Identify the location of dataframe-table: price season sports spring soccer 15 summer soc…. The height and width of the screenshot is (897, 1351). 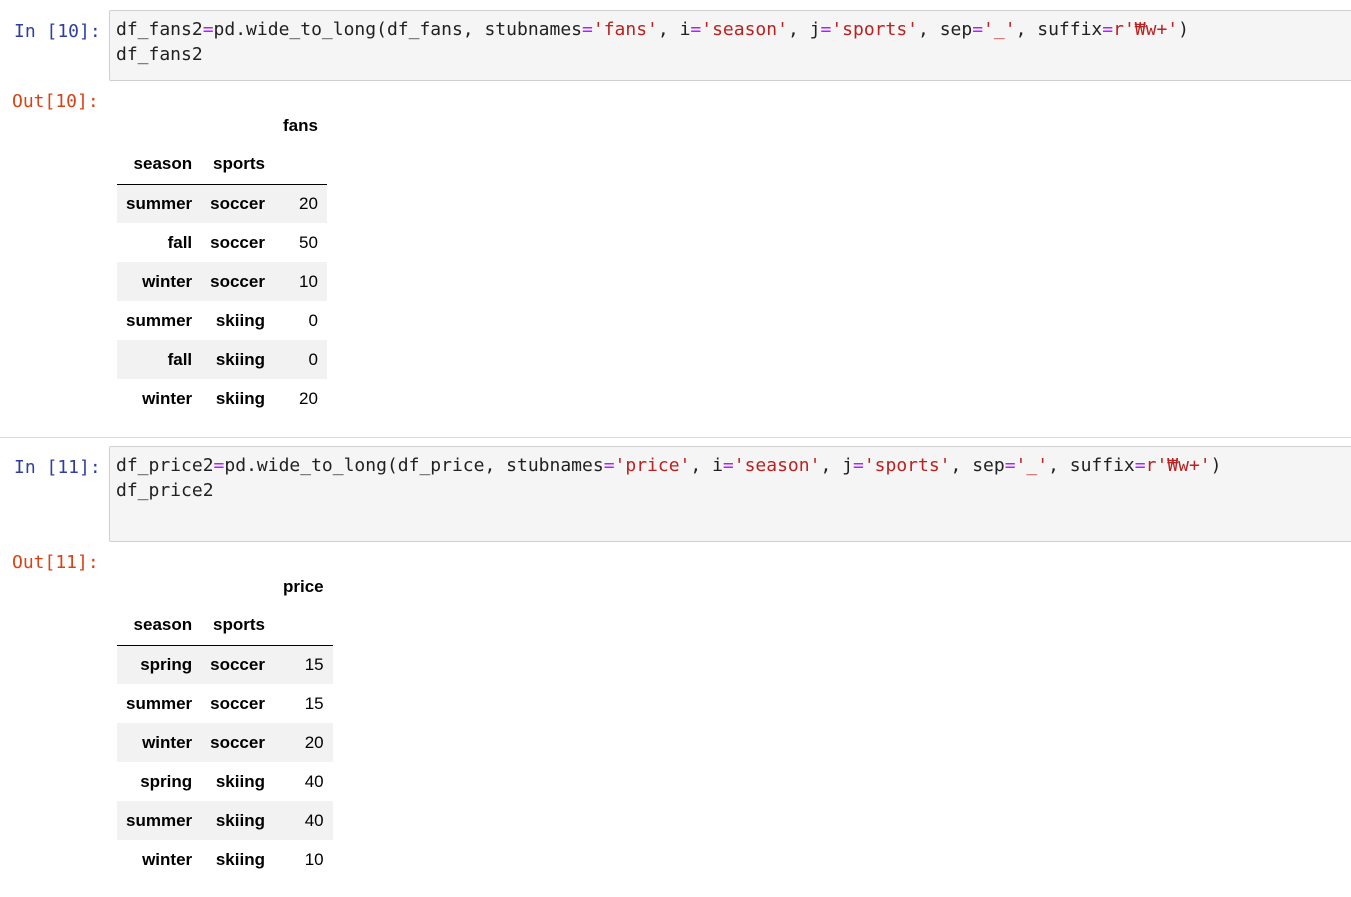
(225, 723).